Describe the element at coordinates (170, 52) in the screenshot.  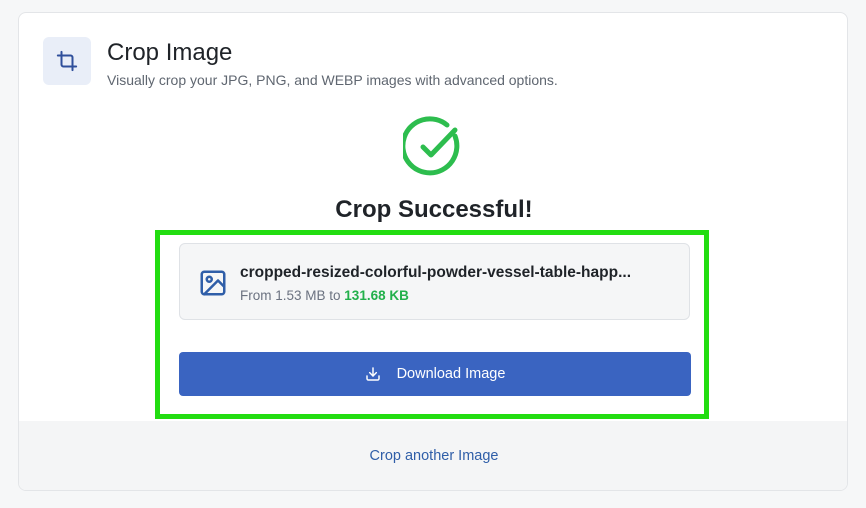
I see `page-title: Crop Image` at that location.